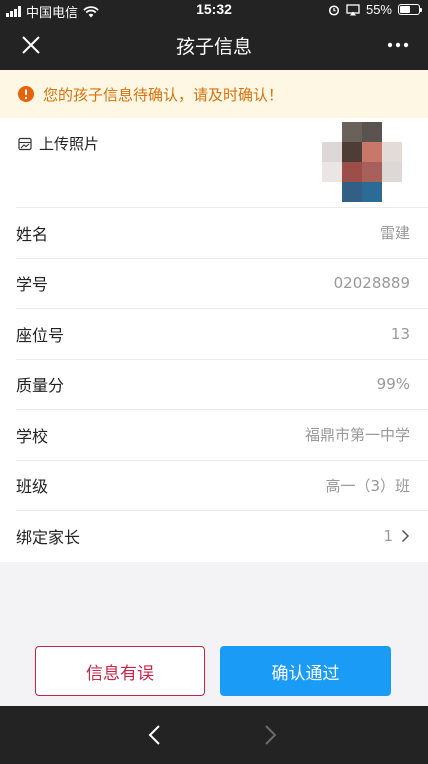  Describe the element at coordinates (394, 233) in the screenshot. I see `field-value: 雷建` at that location.